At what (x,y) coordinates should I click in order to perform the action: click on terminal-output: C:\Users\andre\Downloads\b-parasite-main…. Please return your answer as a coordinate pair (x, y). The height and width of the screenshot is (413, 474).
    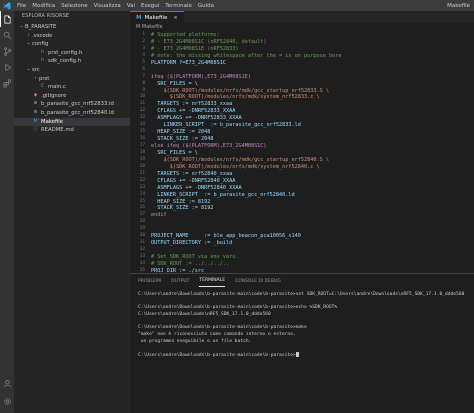
    Looking at the image, I should click on (302, 325).